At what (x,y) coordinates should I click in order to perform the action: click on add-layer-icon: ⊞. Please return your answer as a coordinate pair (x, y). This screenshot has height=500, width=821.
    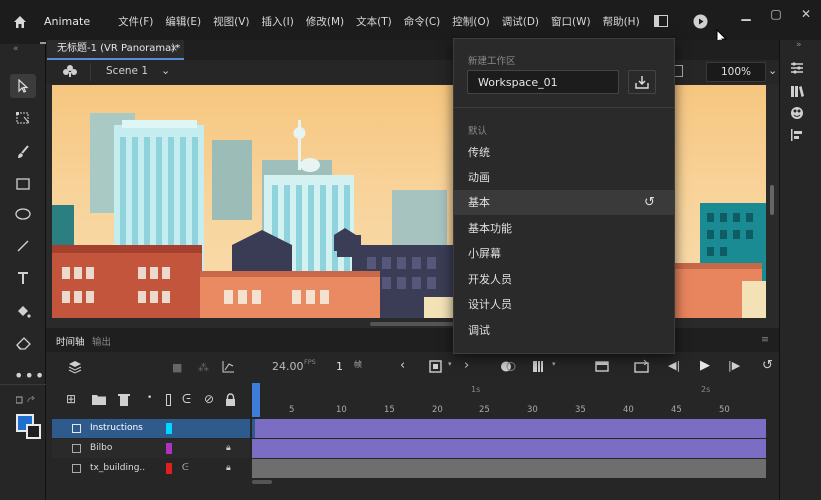
    Looking at the image, I should click on (71, 399).